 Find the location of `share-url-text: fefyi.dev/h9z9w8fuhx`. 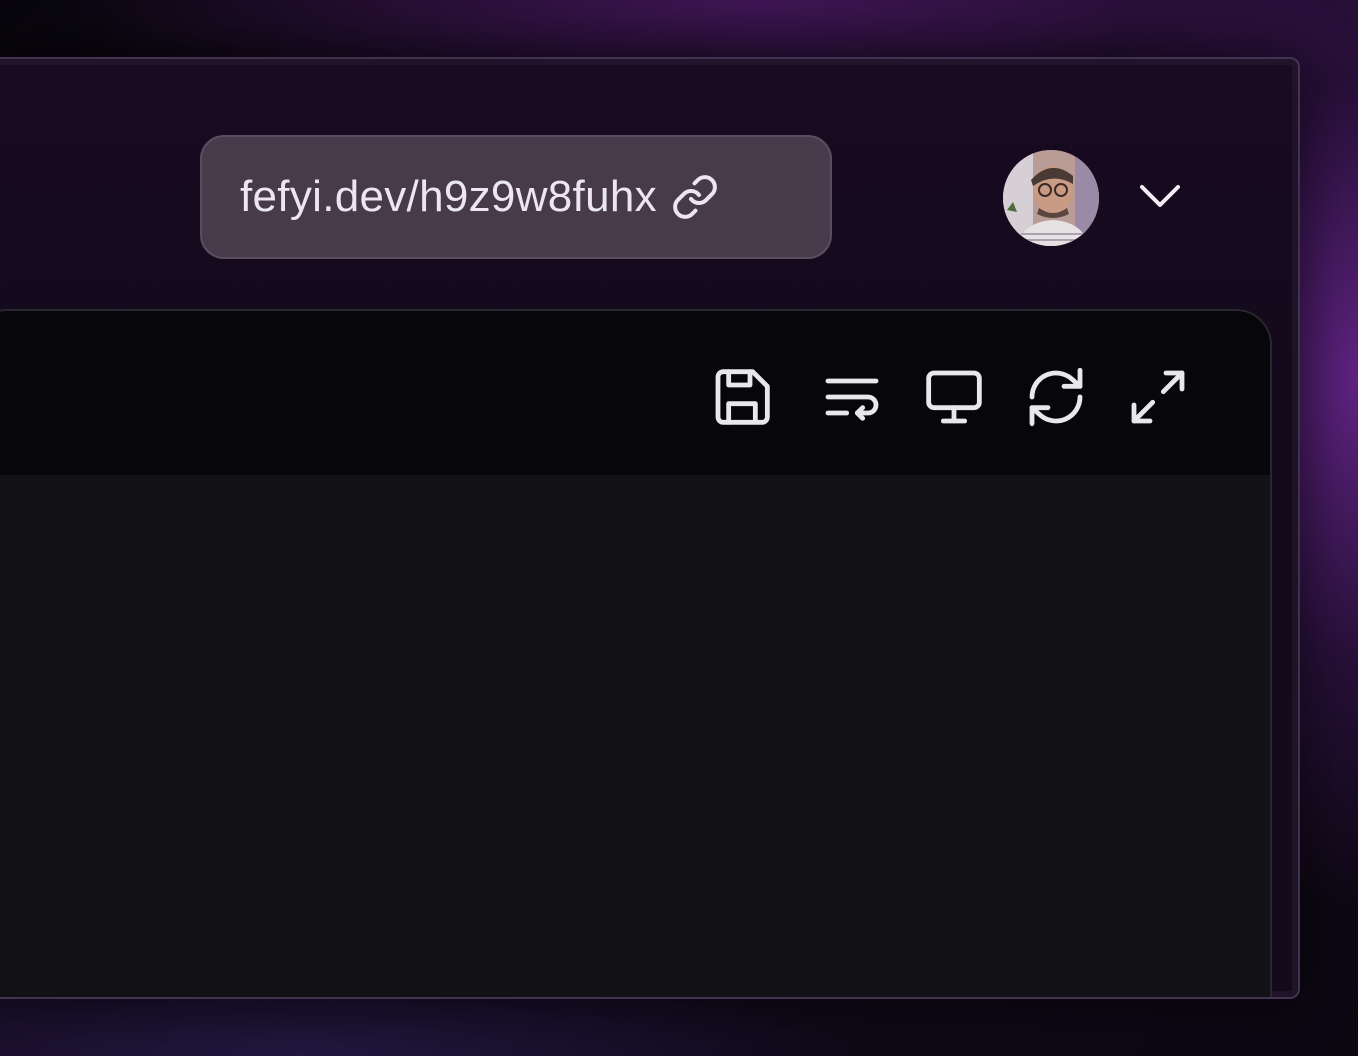

share-url-text: fefyi.dev/h9z9w8fuhx is located at coordinates (448, 196).